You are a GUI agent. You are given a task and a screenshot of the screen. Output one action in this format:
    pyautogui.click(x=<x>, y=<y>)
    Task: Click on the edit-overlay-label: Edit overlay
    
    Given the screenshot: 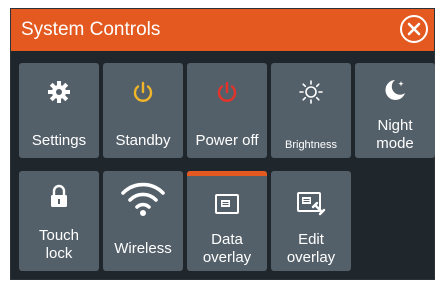 What is the action you would take?
    pyautogui.click(x=311, y=248)
    